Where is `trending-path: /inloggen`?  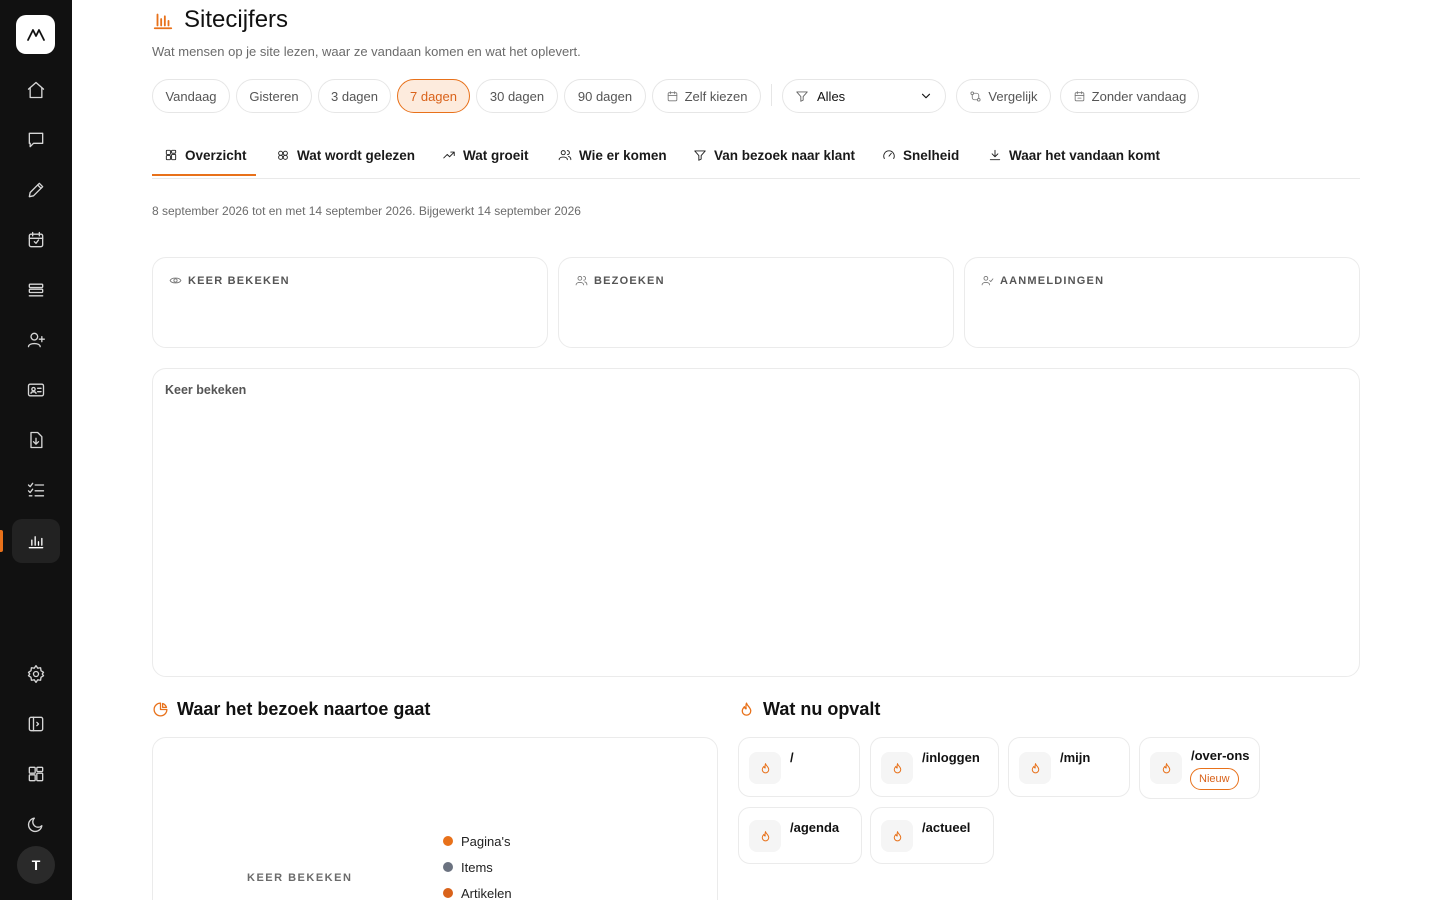
trending-path: /inloggen is located at coordinates (951, 757).